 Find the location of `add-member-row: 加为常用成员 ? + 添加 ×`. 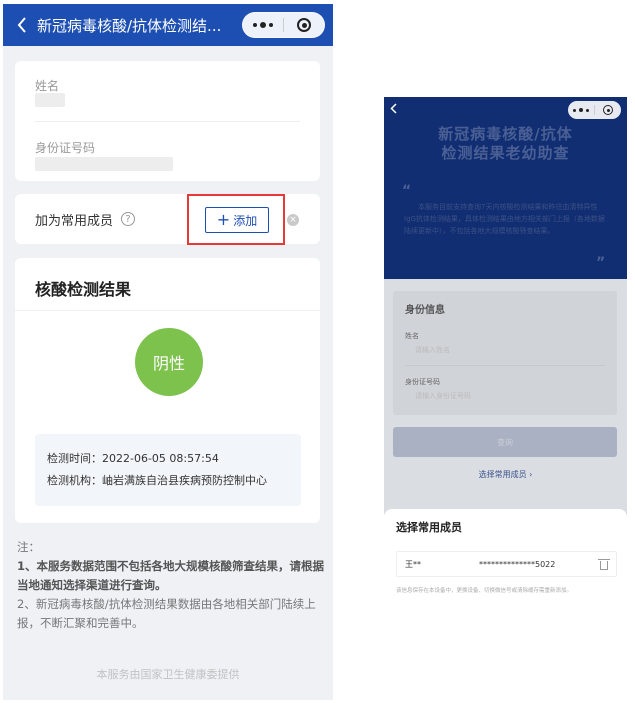

add-member-row: 加为常用成员 ? + 添加 × is located at coordinates (167, 219).